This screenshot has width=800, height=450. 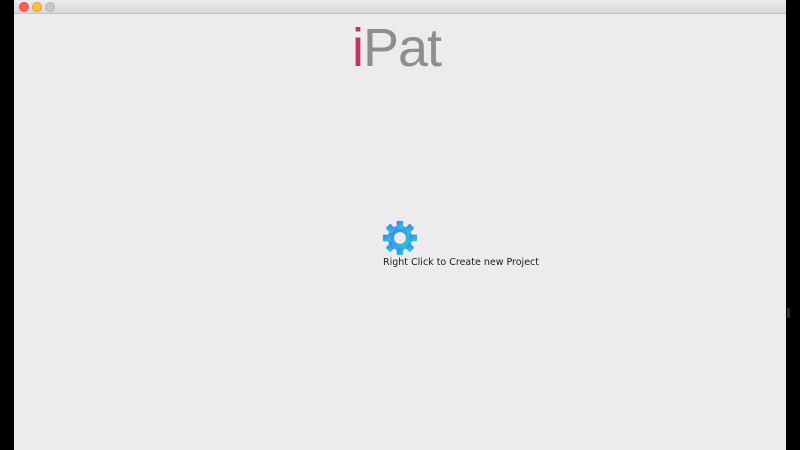 What do you see at coordinates (400, 7) in the screenshot?
I see `title-bar` at bounding box center [400, 7].